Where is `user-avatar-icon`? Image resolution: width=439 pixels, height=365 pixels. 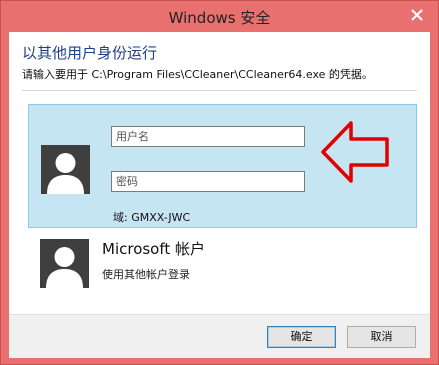 user-avatar-icon is located at coordinates (65, 169).